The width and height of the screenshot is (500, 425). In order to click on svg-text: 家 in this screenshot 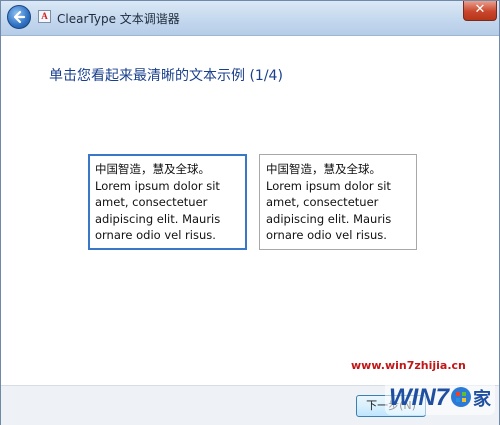, I will do `click(482, 399)`.